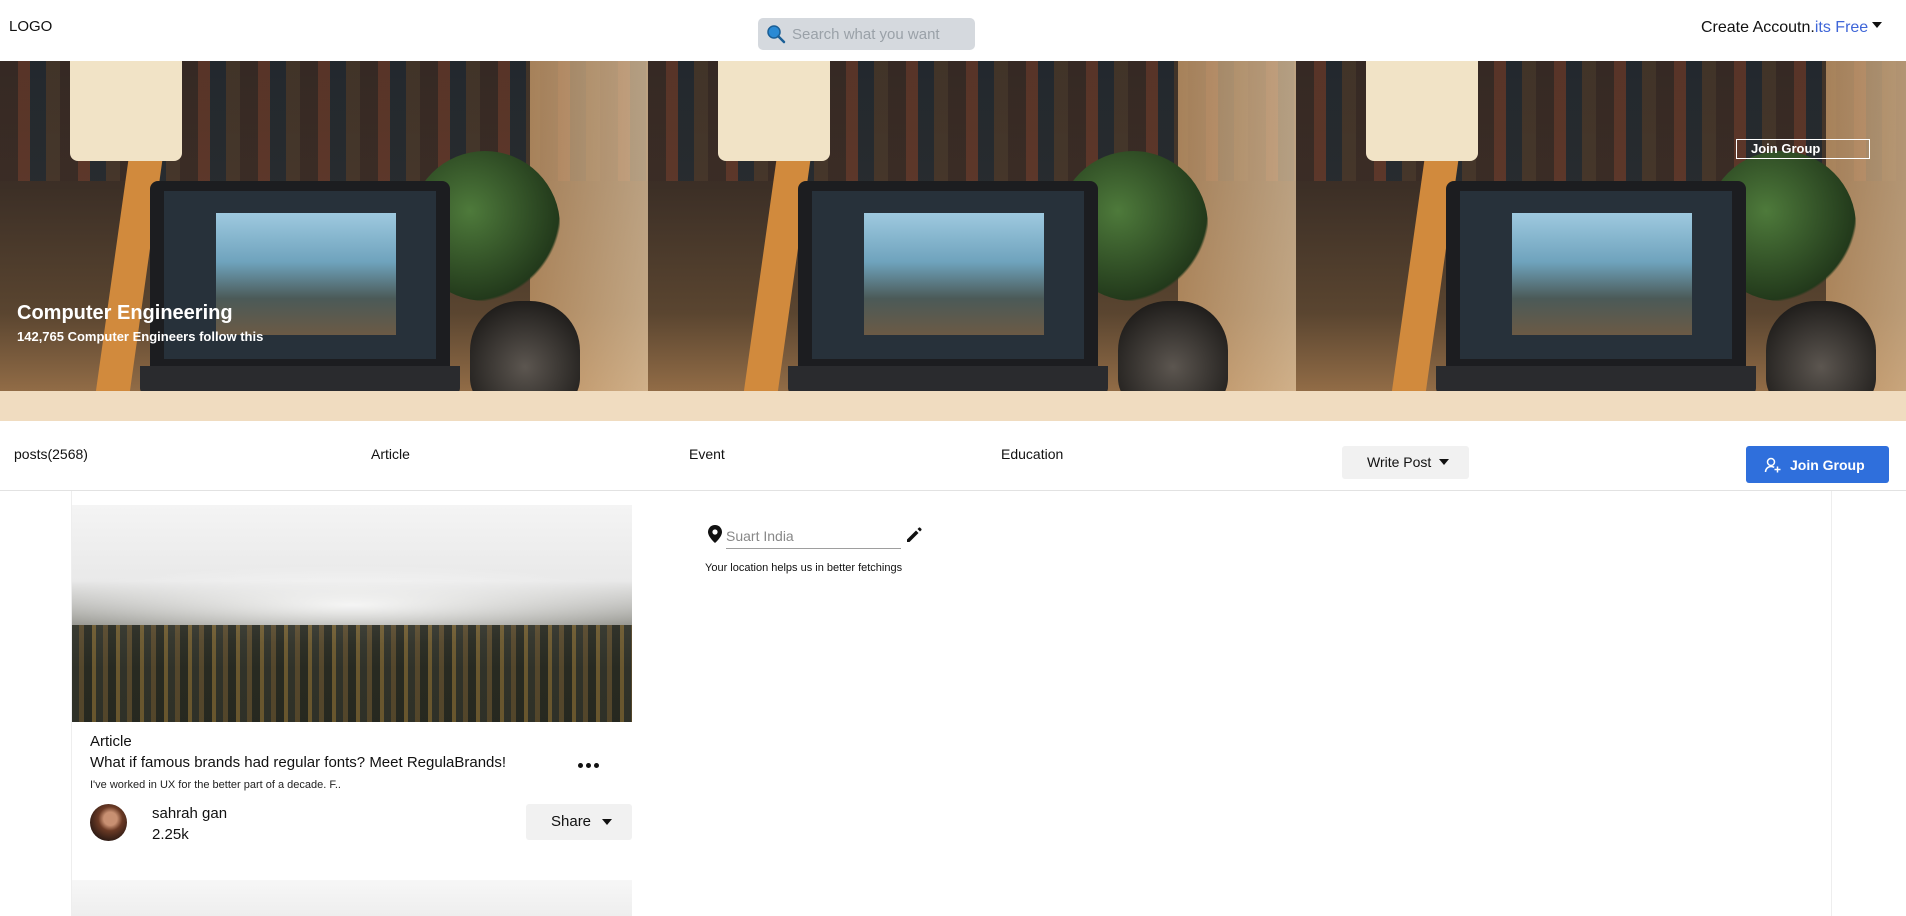 The height and width of the screenshot is (916, 1906). What do you see at coordinates (882, 34) in the screenshot?
I see `search-input` at bounding box center [882, 34].